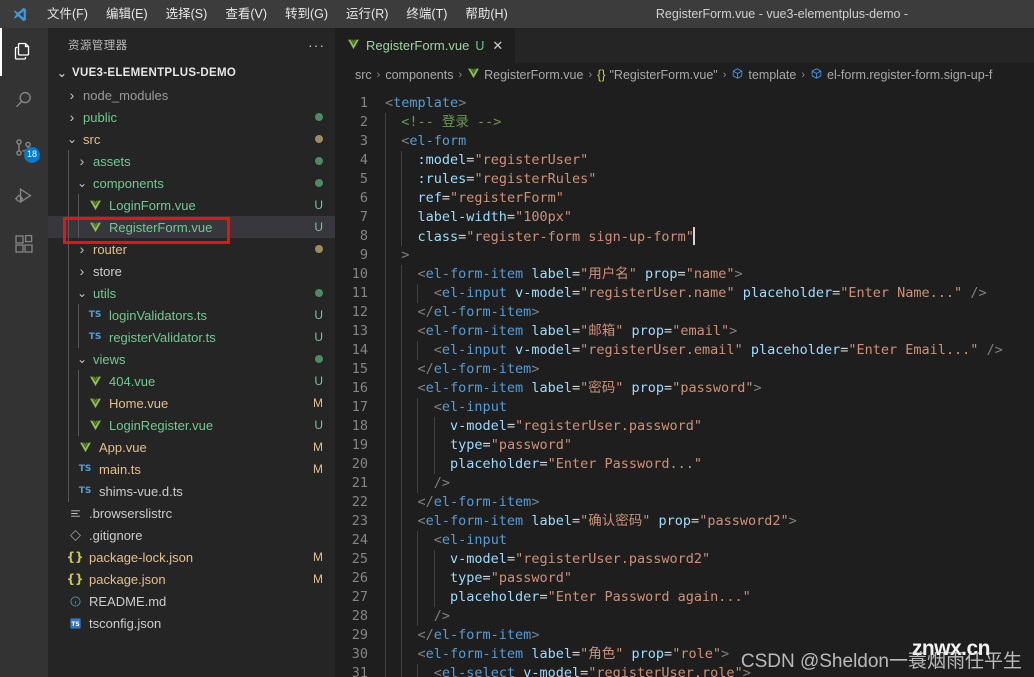 The width and height of the screenshot is (1034, 677). Describe the element at coordinates (191, 183) in the screenshot. I see `tree-item-components: ⌄ components` at that location.